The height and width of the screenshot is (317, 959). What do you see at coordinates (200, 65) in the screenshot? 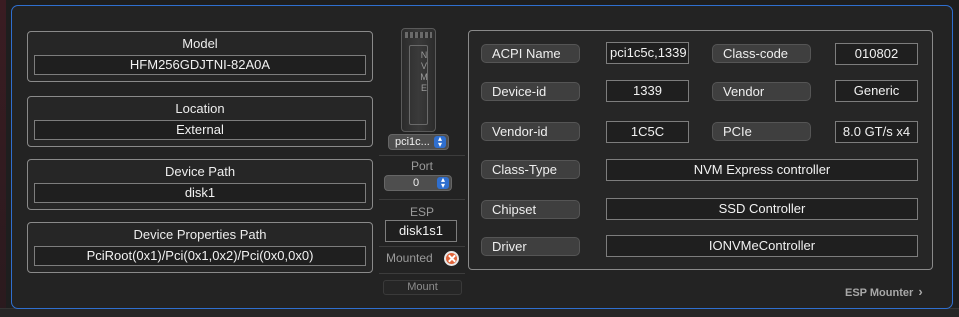
I see `model-field: HFM256GDJTNI-82A0A` at bounding box center [200, 65].